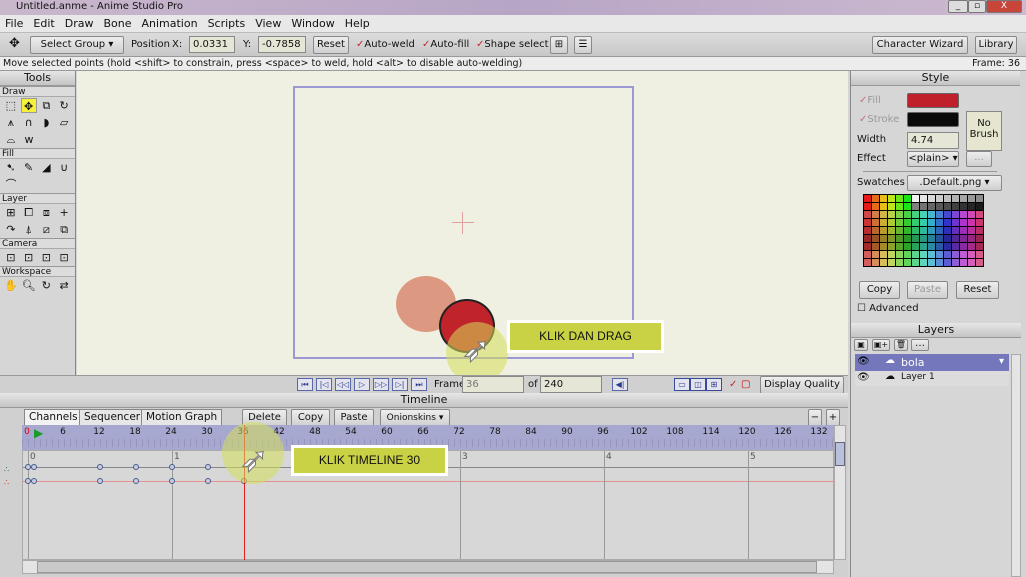 The width and height of the screenshot is (1026, 577). What do you see at coordinates (357, 23) in the screenshot?
I see `menu-help: Help` at bounding box center [357, 23].